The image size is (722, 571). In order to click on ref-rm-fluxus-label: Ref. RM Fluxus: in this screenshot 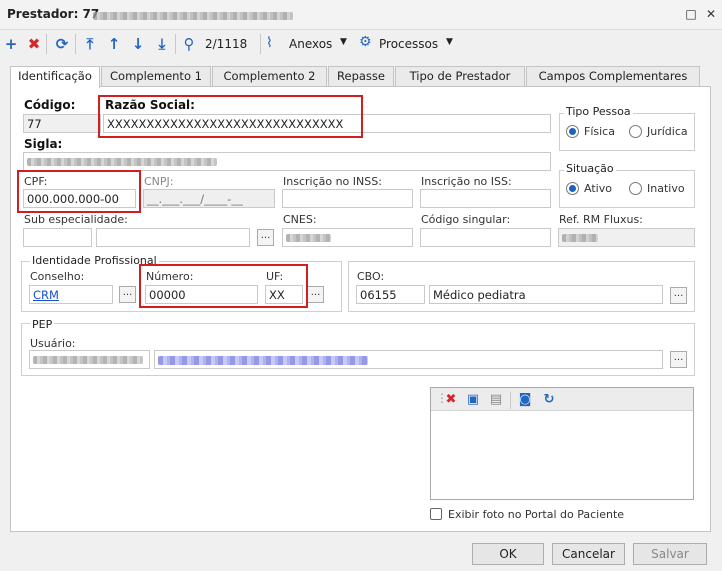, I will do `click(601, 219)`.